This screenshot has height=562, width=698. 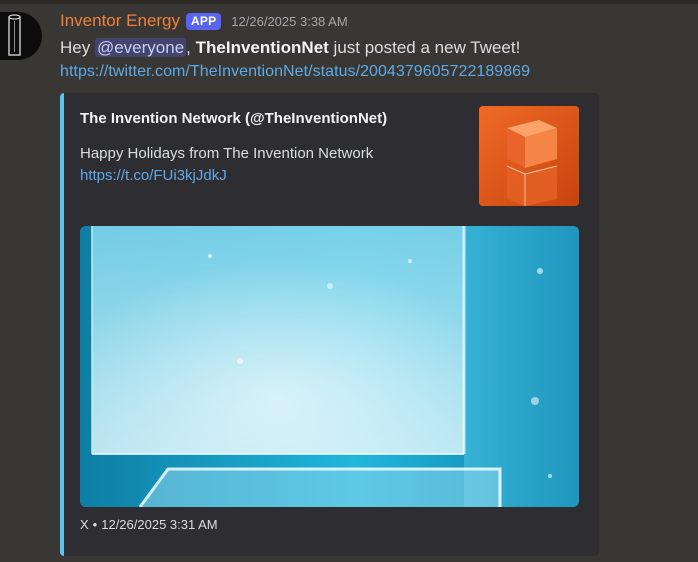 I want to click on embed-thumbnail, so click(x=529, y=156).